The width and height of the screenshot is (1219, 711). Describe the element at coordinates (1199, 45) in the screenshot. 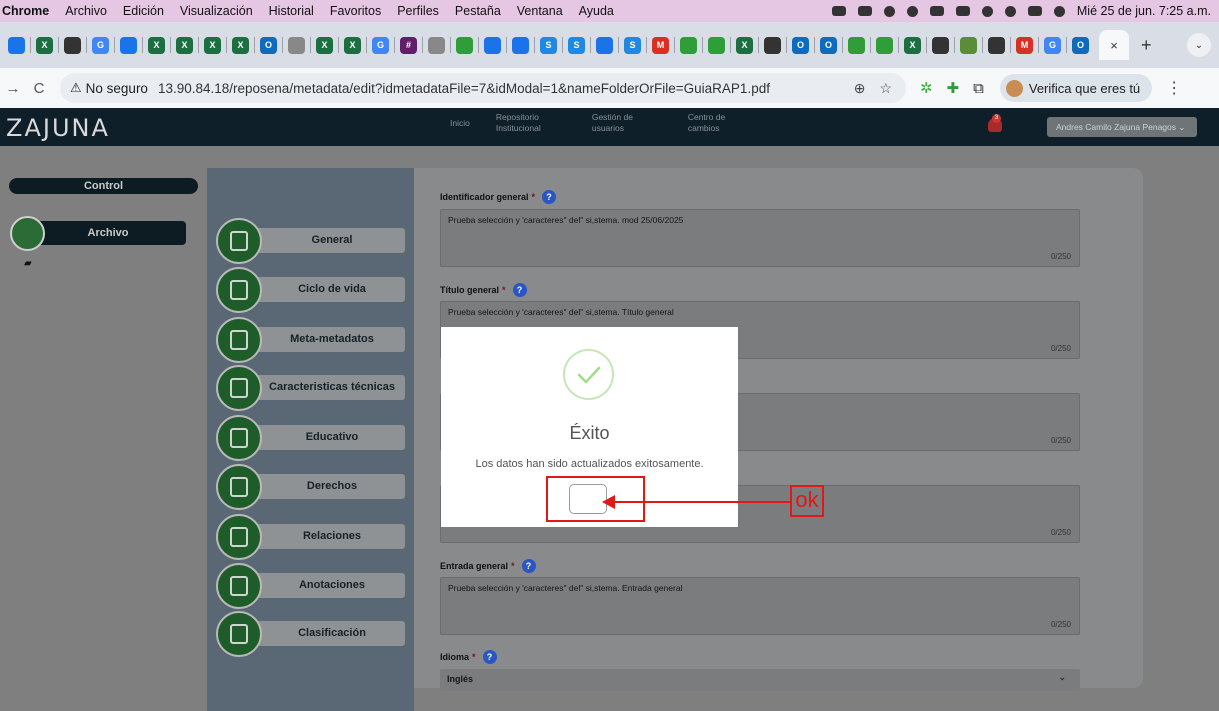

I see `tab-search-button: ⌄` at that location.